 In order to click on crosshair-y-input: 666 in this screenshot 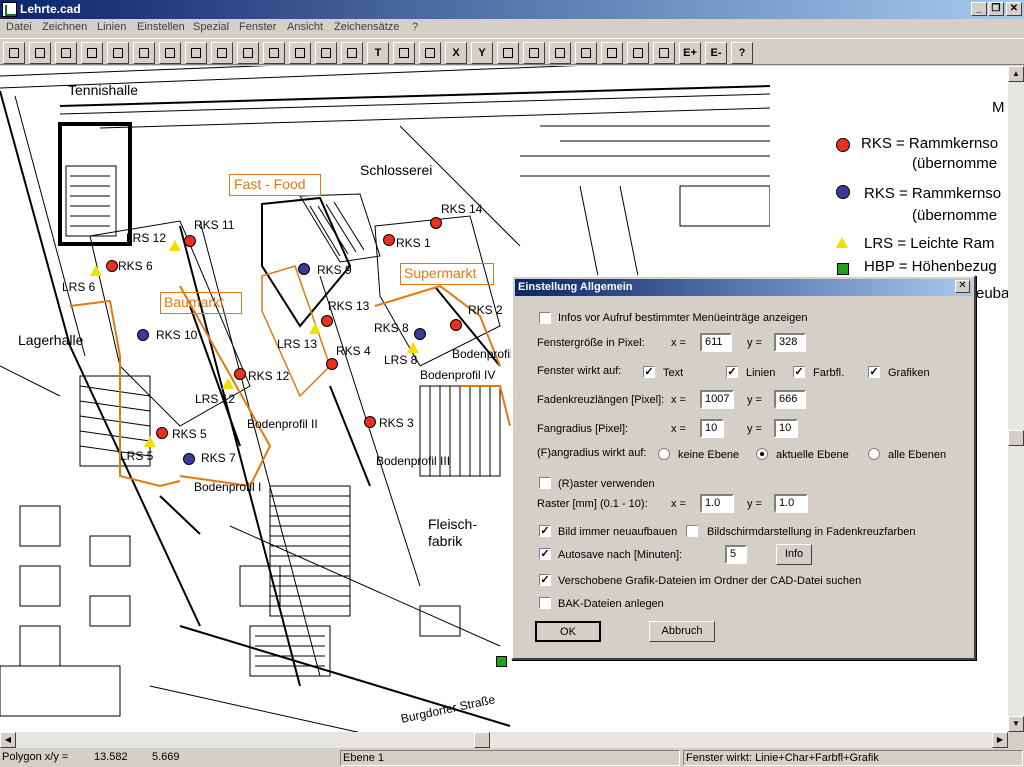, I will do `click(790, 399)`.